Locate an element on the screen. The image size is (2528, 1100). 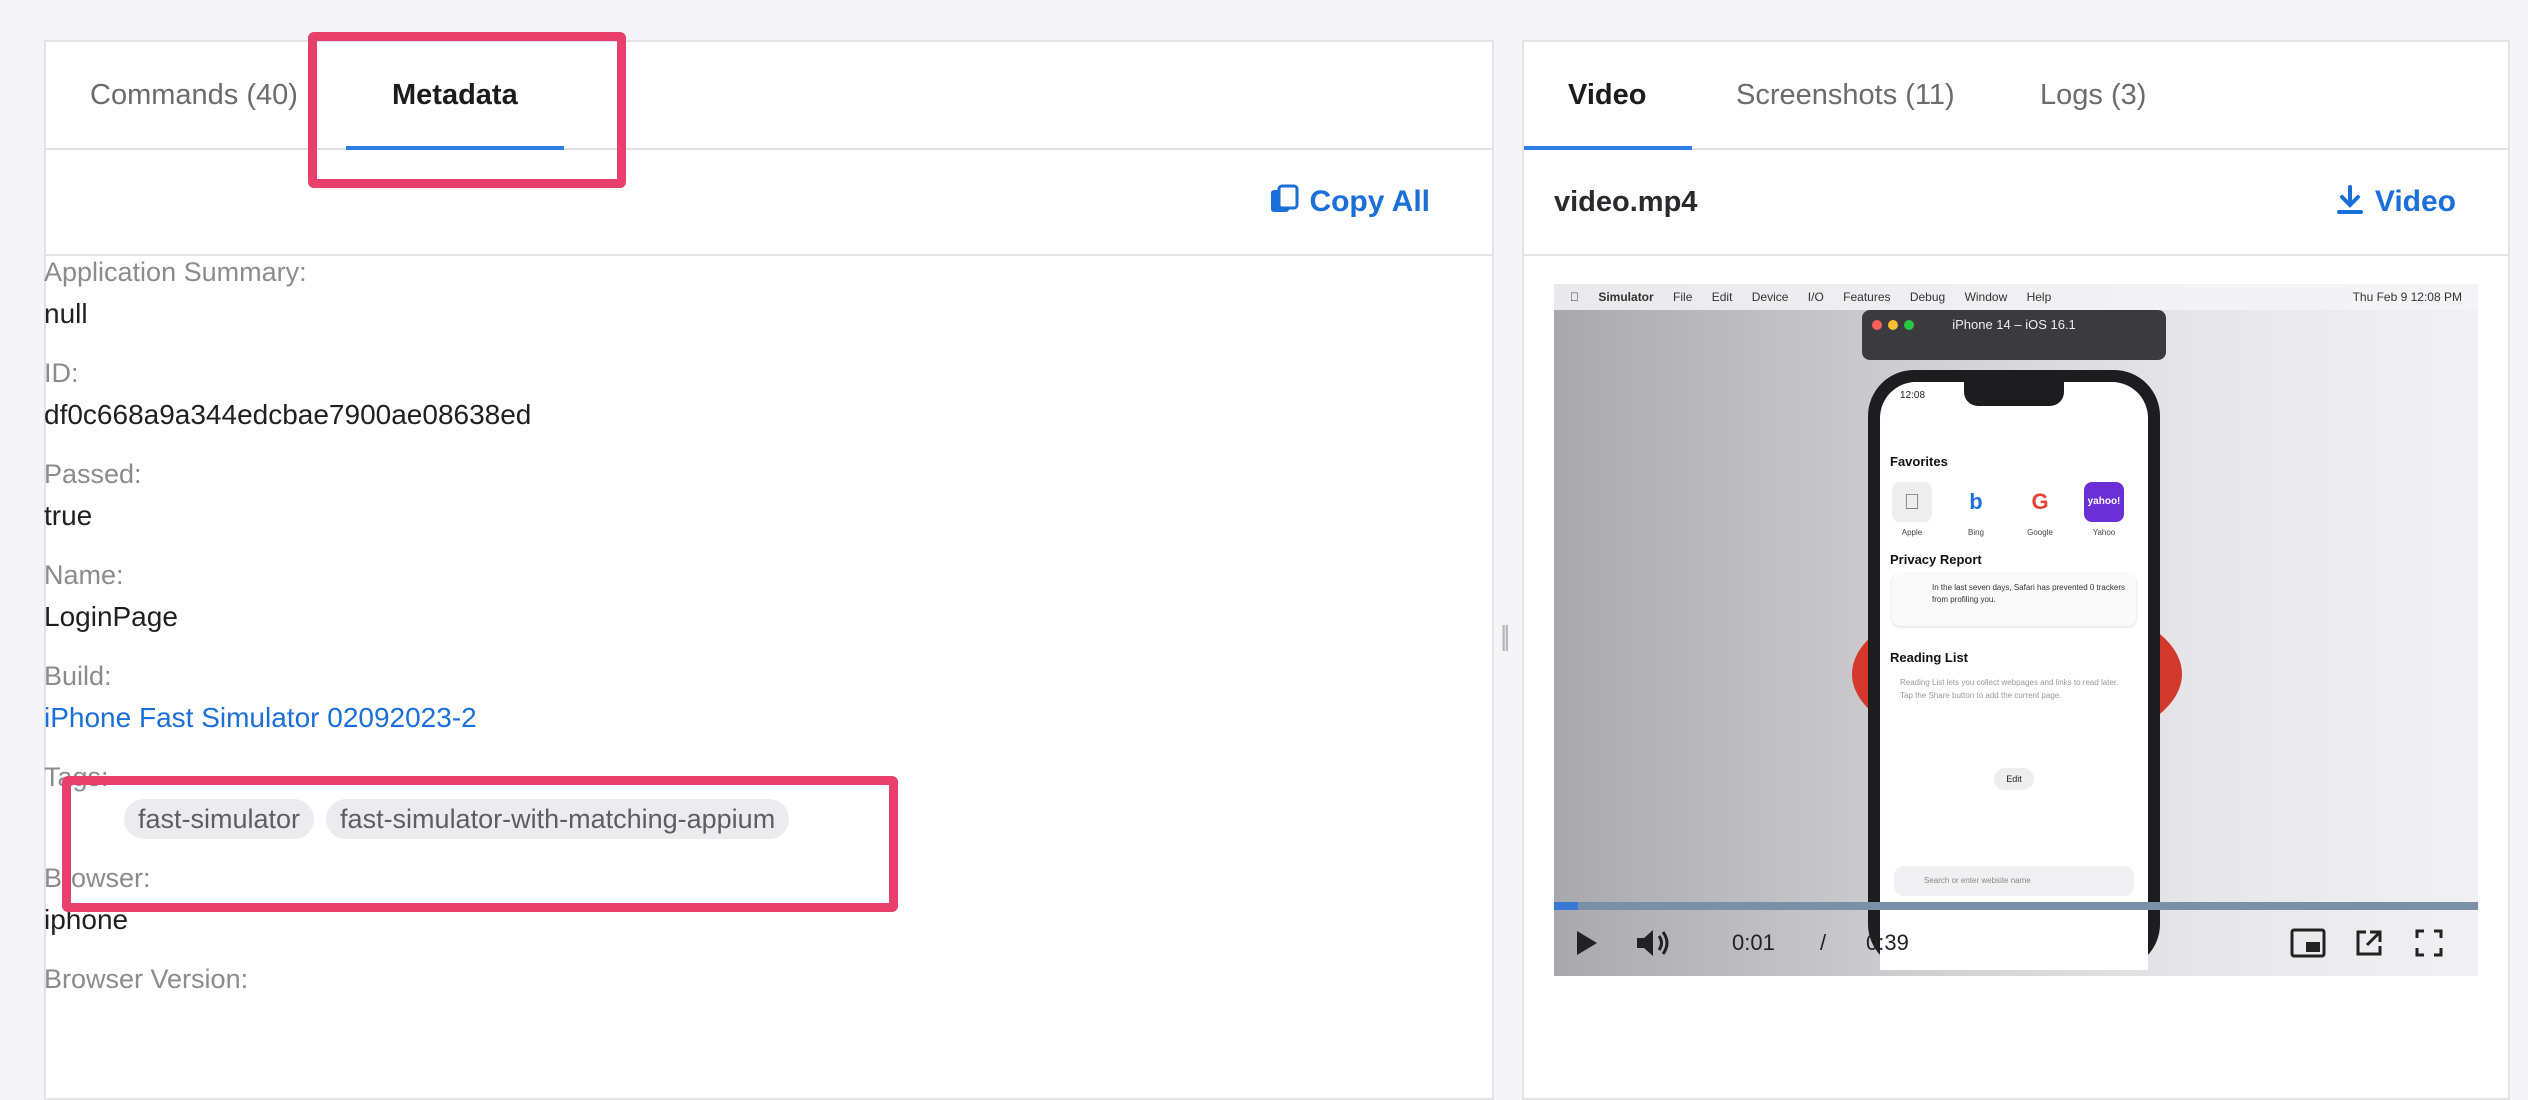
google-favorite-icon: G is located at coordinates (2040, 502).